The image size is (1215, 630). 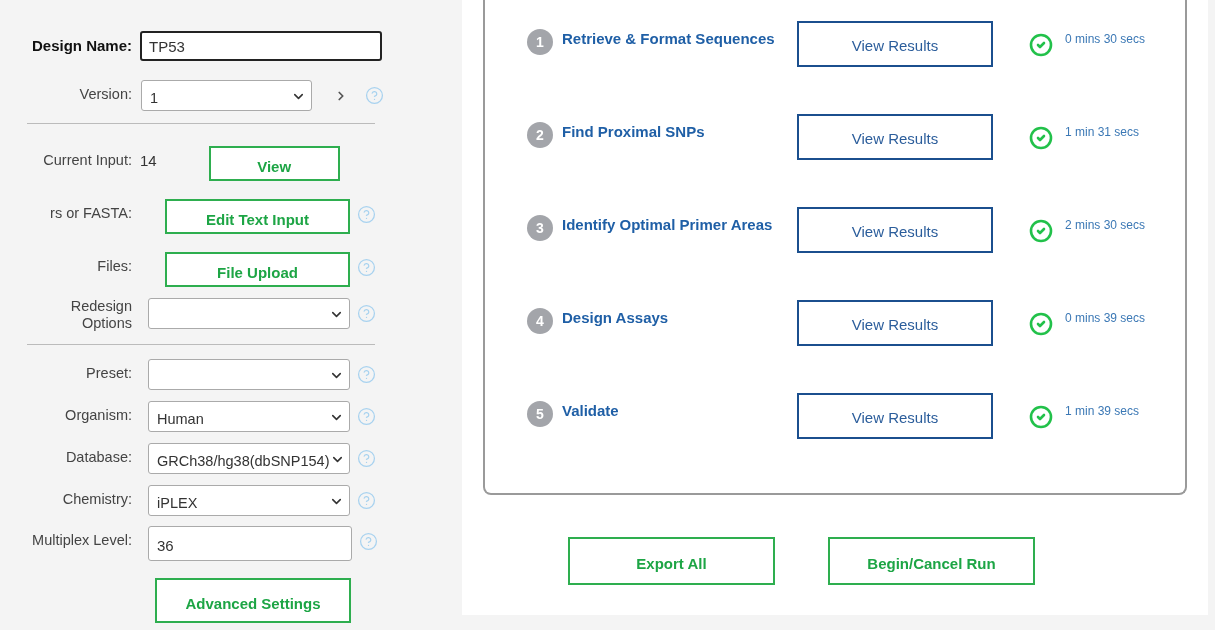 What do you see at coordinates (87, 160) in the screenshot?
I see `field-label: Current Input:` at bounding box center [87, 160].